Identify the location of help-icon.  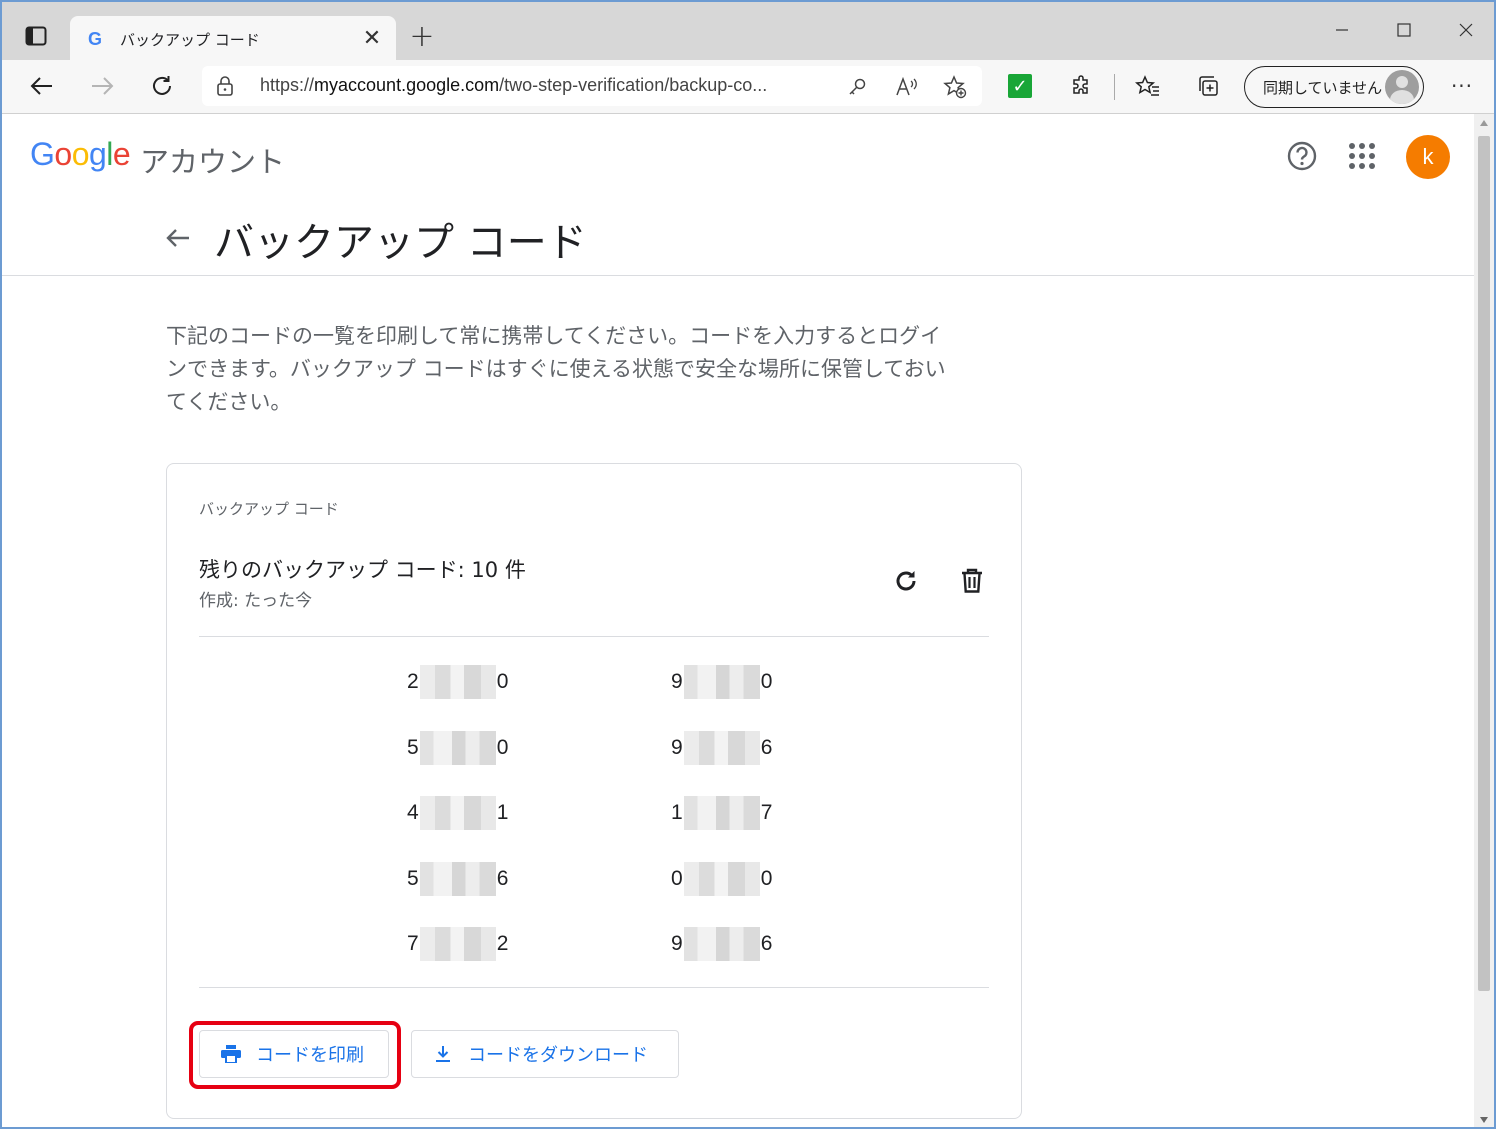
(1302, 156).